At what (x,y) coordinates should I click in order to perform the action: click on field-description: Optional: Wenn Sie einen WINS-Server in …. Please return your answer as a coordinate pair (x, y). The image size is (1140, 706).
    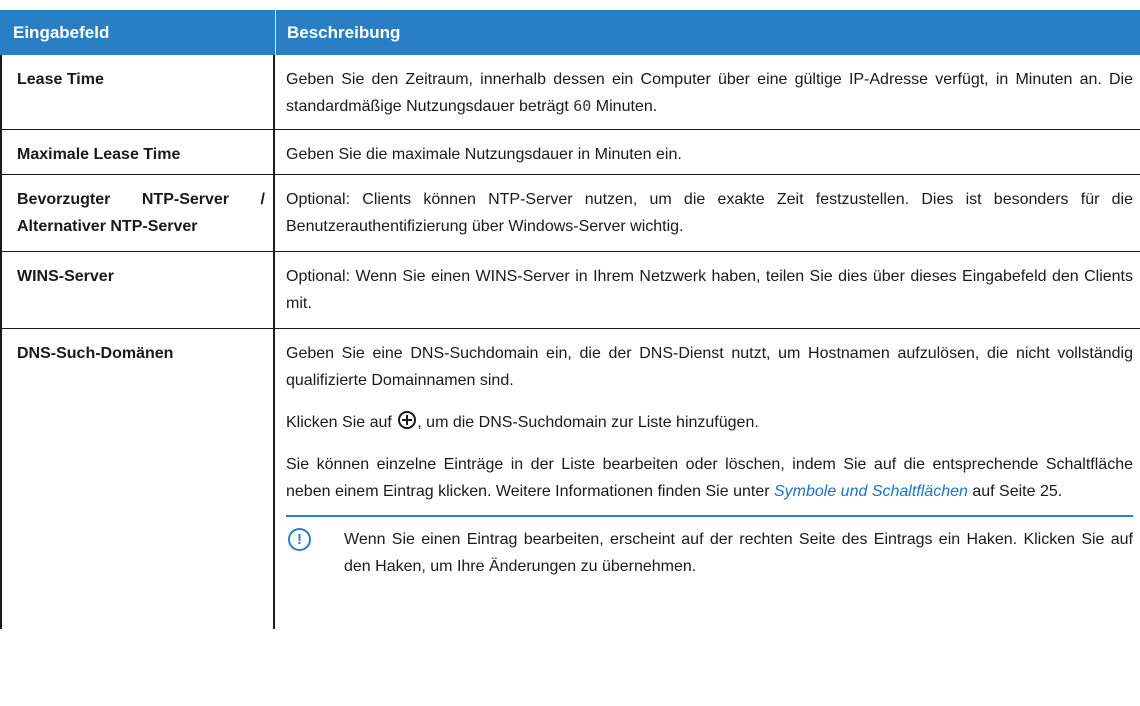
    Looking at the image, I should click on (709, 290).